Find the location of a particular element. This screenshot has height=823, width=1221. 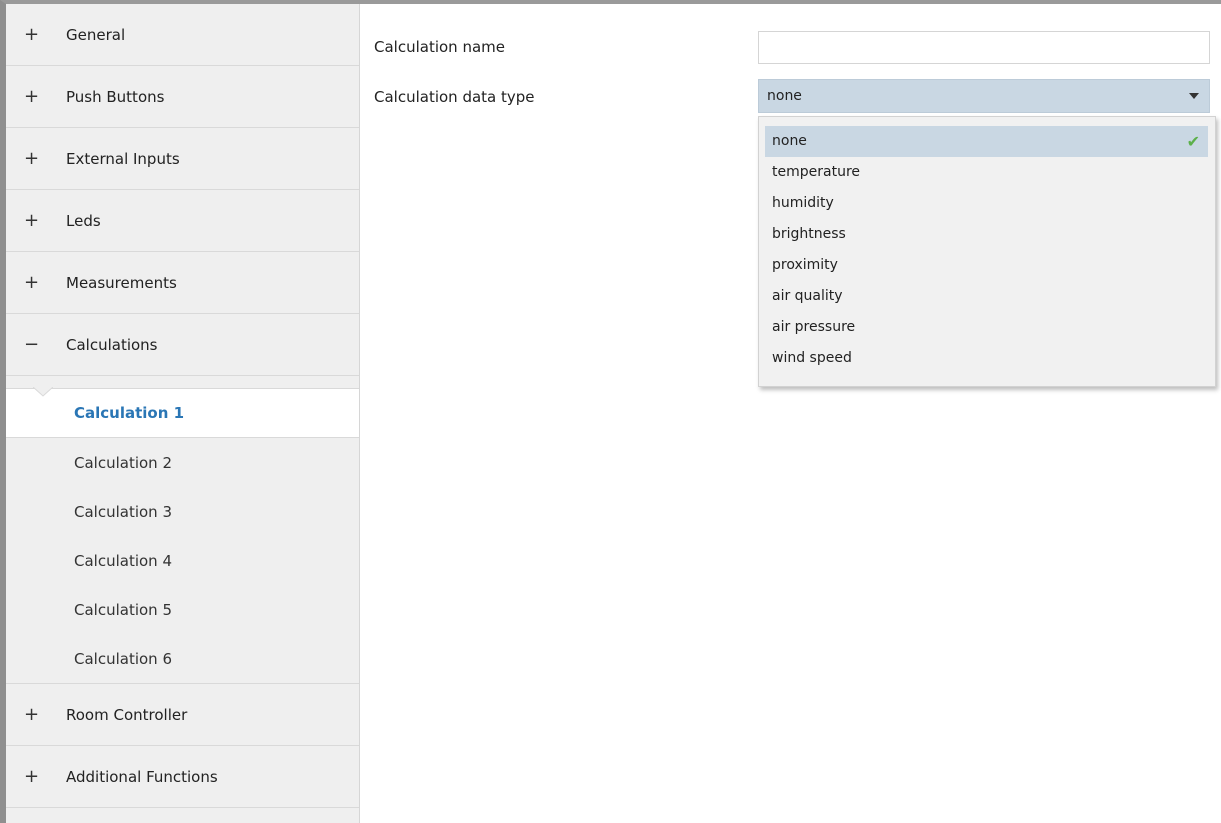

sidebar-group-calculations: − Calculations is located at coordinates (182, 345).